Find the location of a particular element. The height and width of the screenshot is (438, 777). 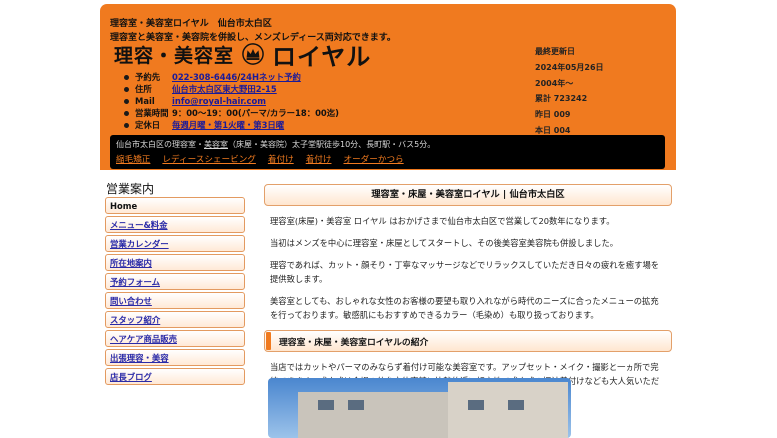

closed-link: 毎週月曜・第1火曜・第3日曜 is located at coordinates (228, 125).